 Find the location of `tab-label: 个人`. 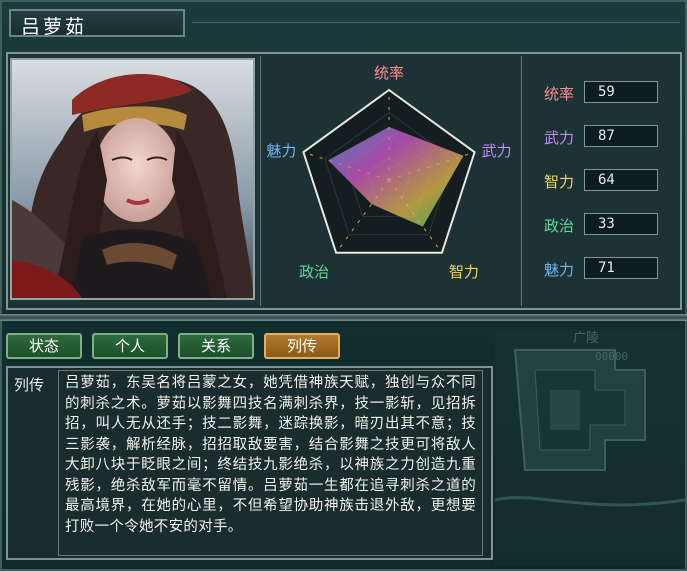

tab-label: 个人 is located at coordinates (129, 346).